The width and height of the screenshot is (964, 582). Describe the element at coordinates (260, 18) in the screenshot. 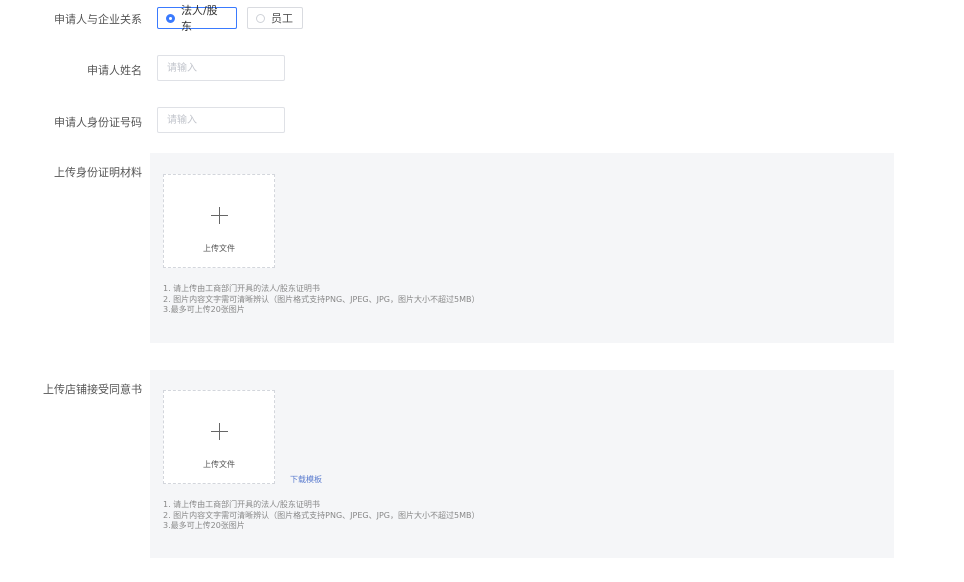

I see `radio-unchecked-icon` at that location.